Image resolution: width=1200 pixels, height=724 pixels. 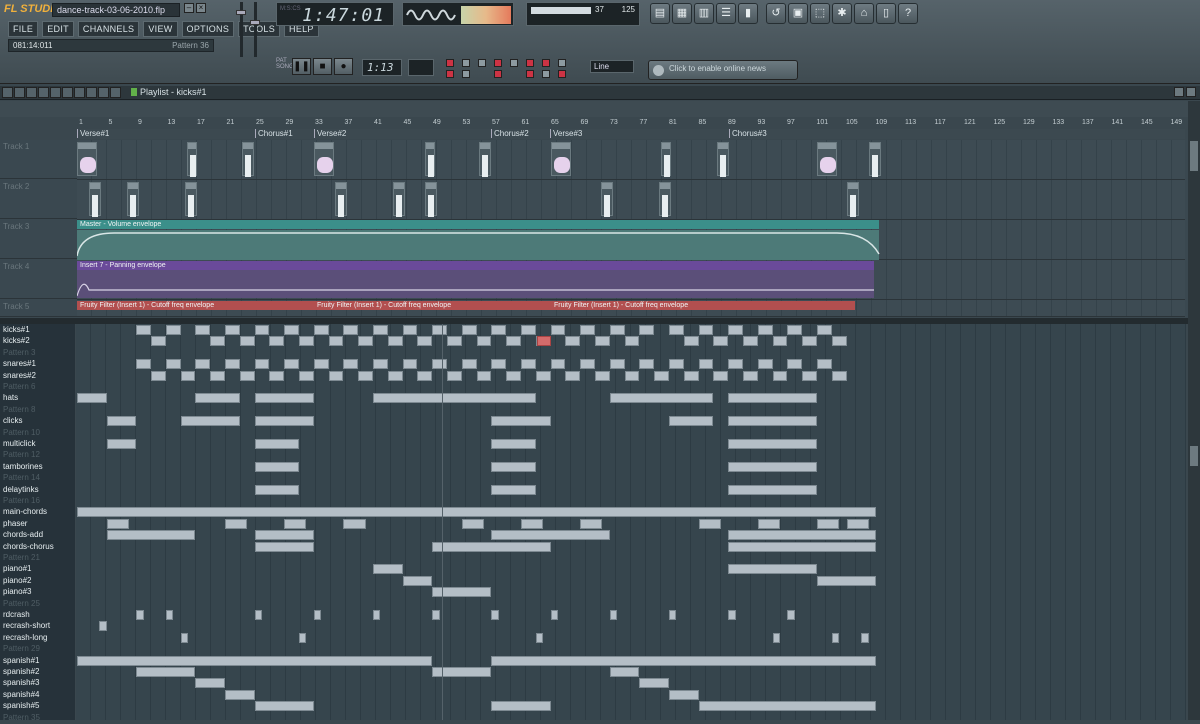 I want to click on marker-chorus-2: Chorus#2, so click(x=510, y=133).